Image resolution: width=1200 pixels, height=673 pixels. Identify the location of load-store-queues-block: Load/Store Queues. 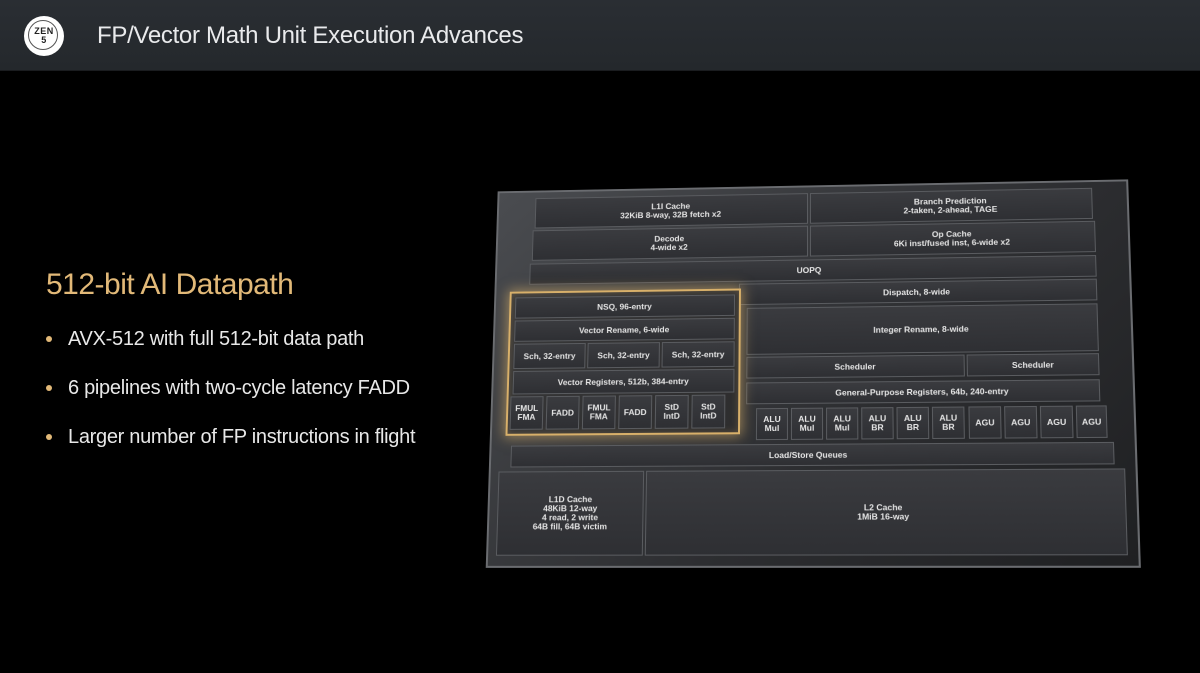
(812, 454).